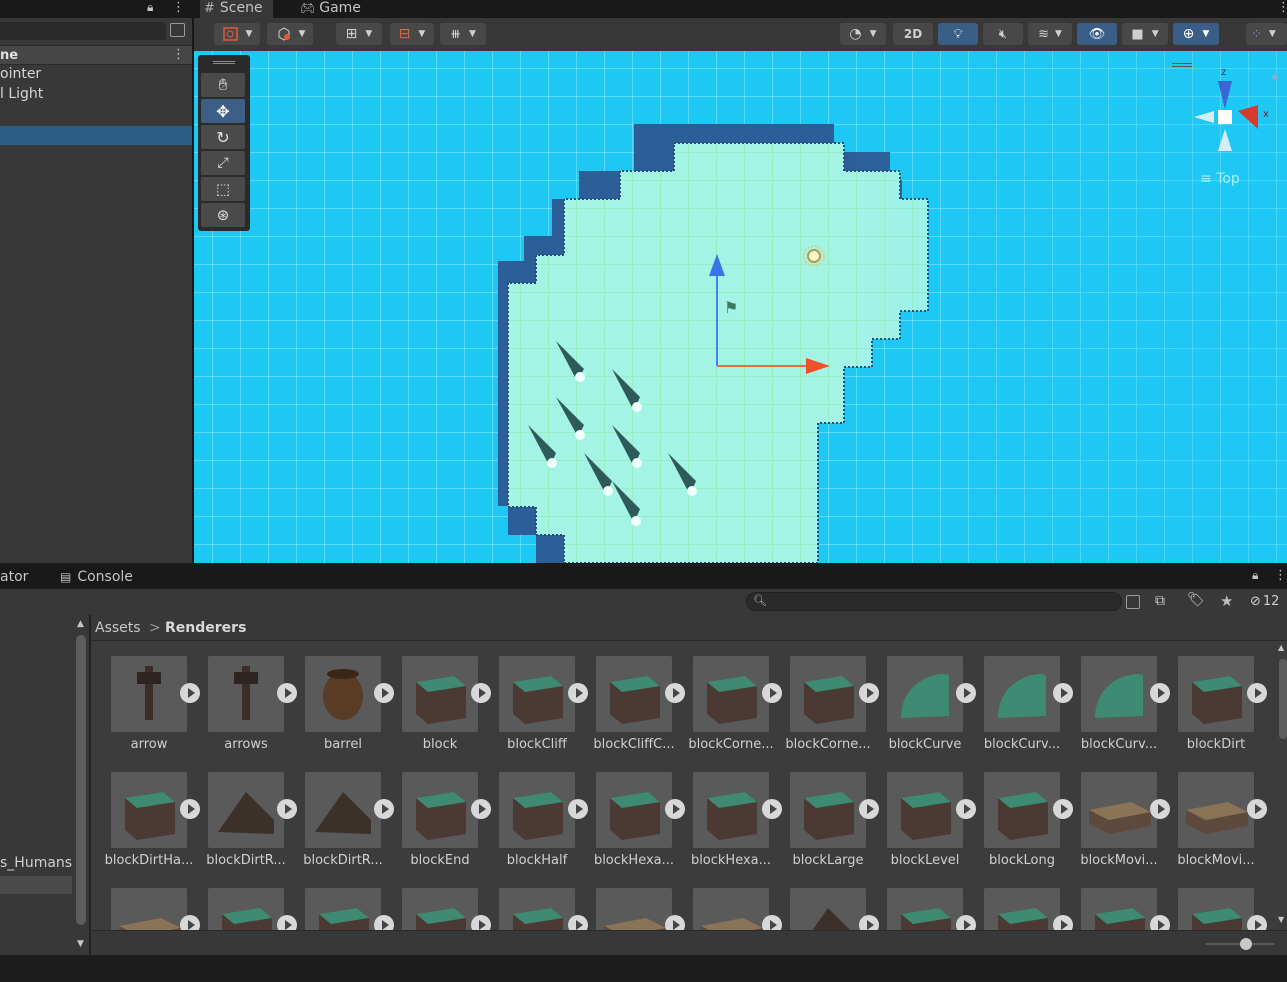 The width and height of the screenshot is (1287, 982). Describe the element at coordinates (1226, 601) in the screenshot. I see `favorite-star-icon: ★` at that location.